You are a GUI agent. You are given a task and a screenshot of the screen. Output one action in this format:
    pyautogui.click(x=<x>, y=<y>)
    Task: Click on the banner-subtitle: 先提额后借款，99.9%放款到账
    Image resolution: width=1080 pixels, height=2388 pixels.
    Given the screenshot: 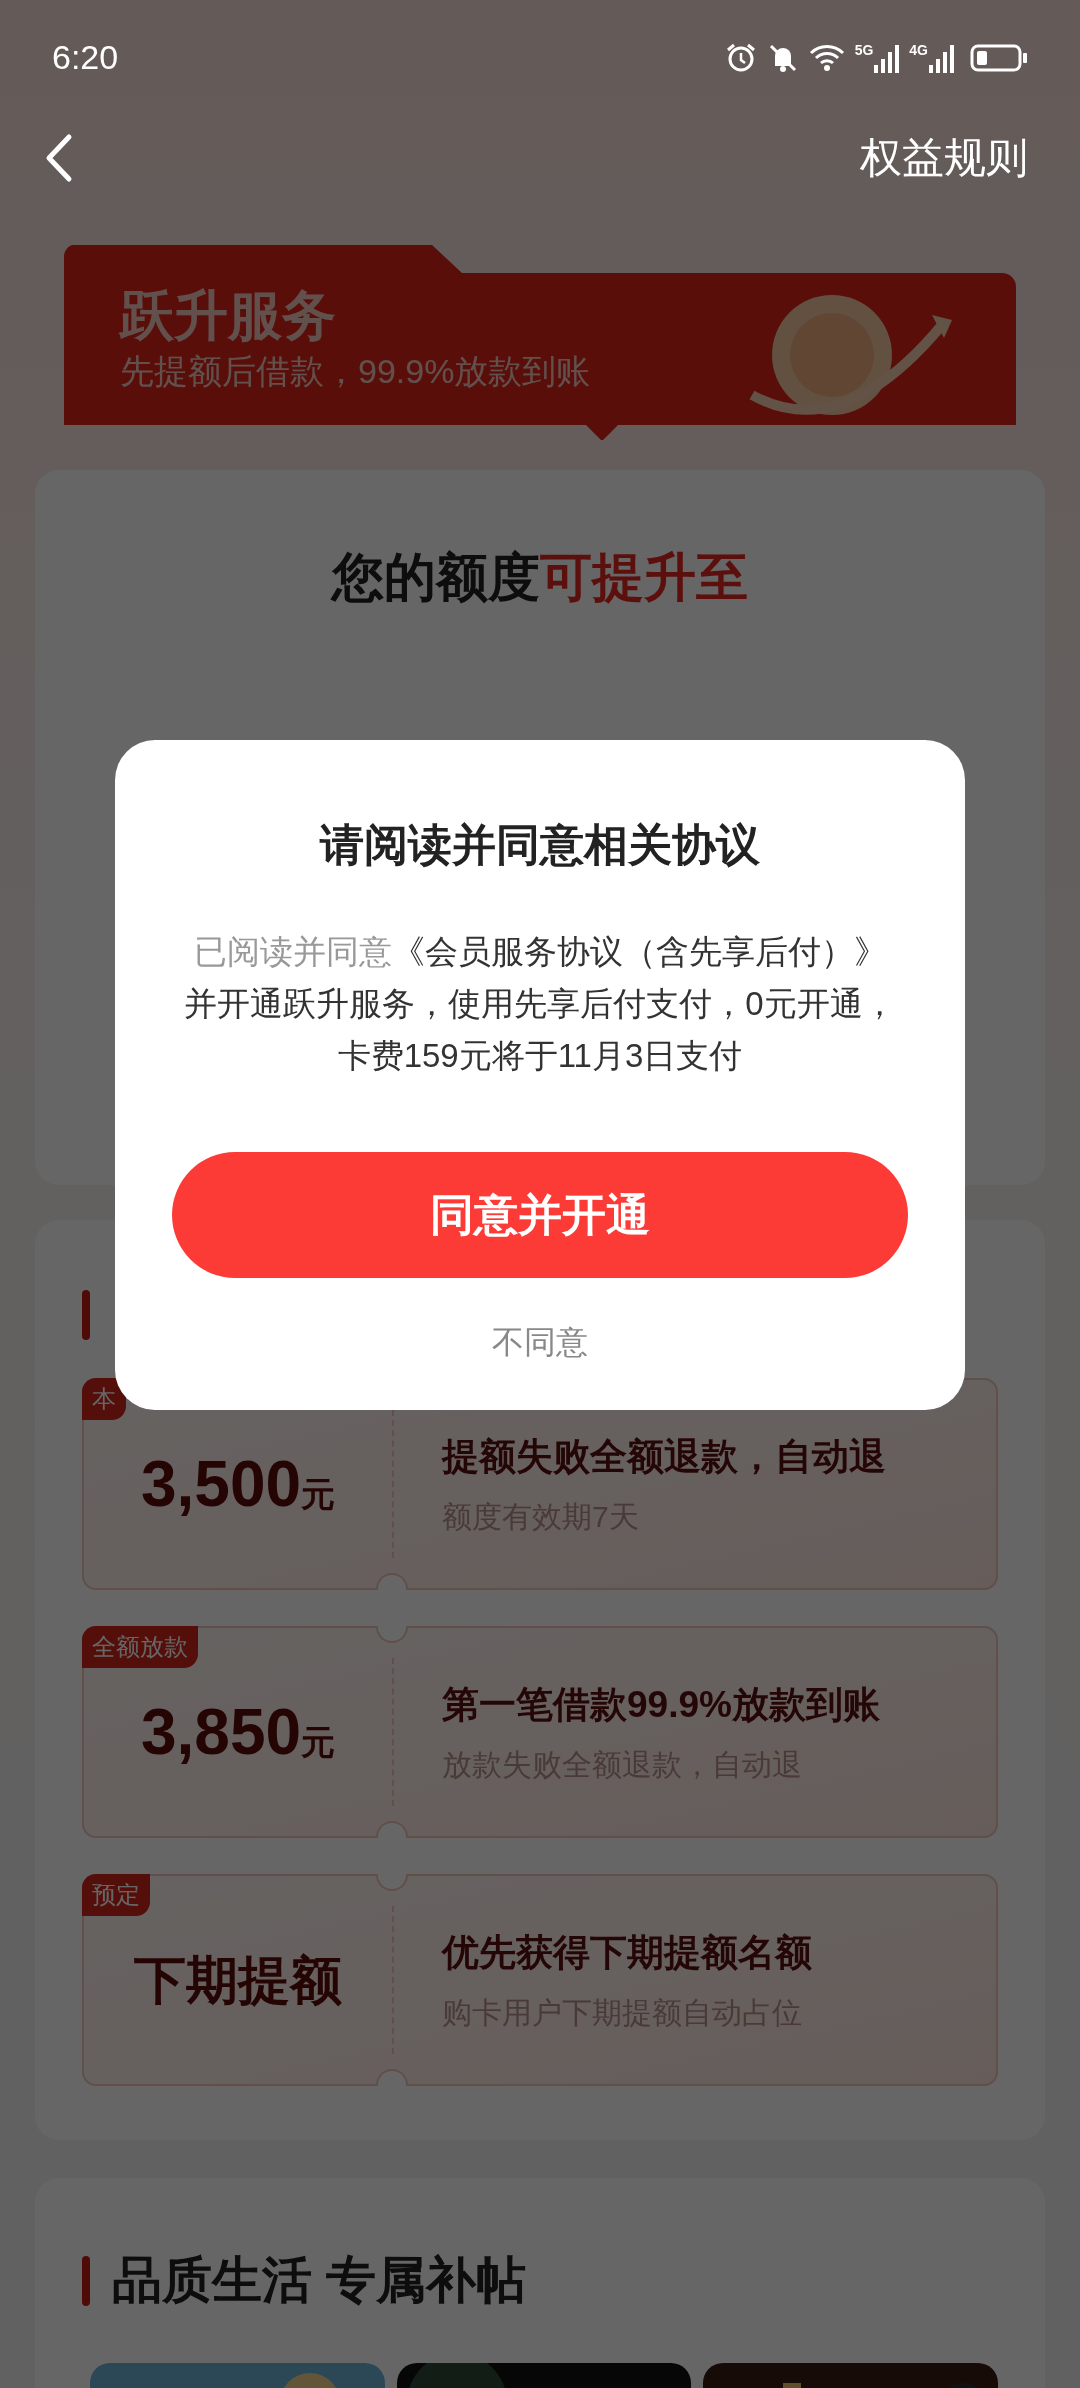 What is the action you would take?
    pyautogui.click(x=355, y=371)
    